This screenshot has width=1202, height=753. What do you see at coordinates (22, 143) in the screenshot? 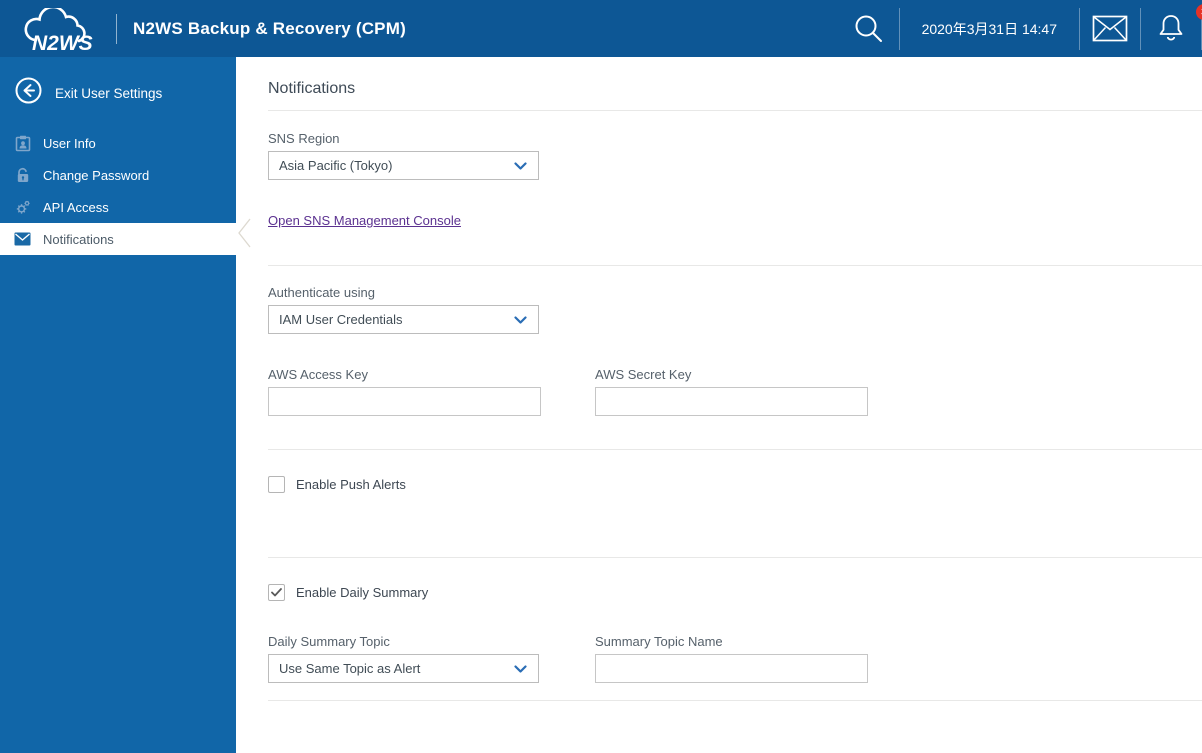
I see `user-card-icon` at bounding box center [22, 143].